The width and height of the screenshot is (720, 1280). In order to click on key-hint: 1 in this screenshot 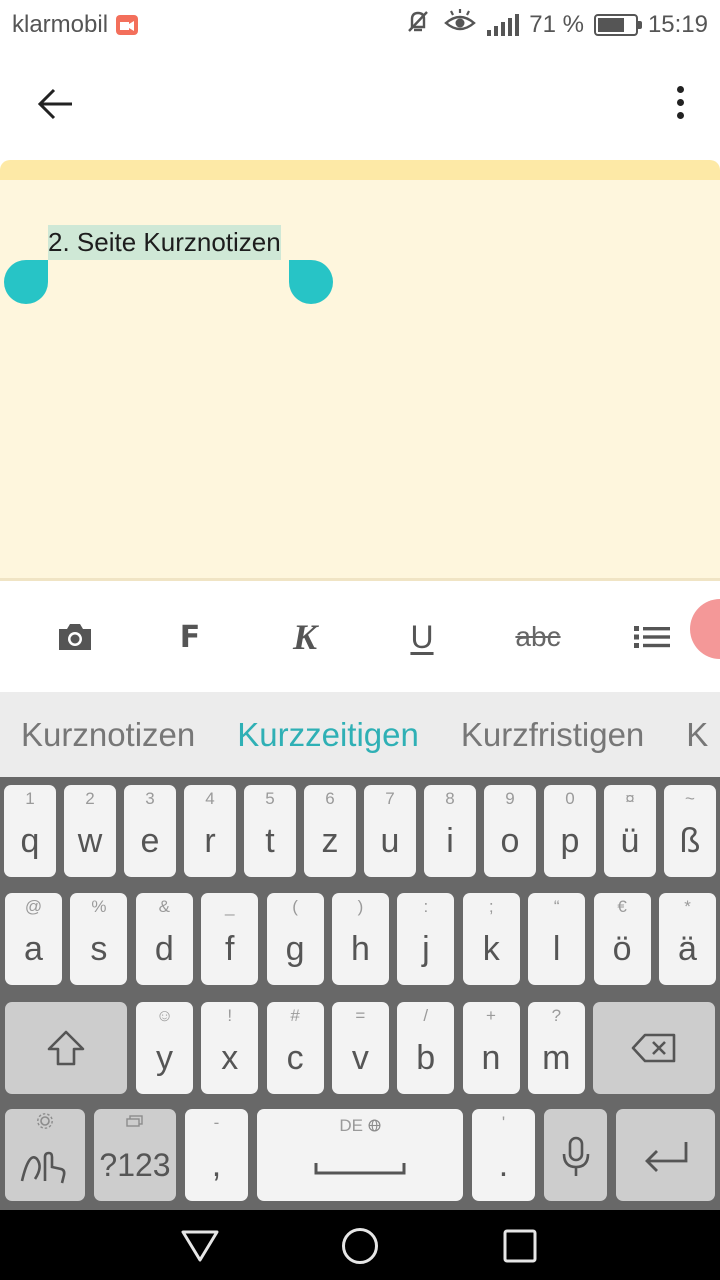, I will do `click(30, 798)`.